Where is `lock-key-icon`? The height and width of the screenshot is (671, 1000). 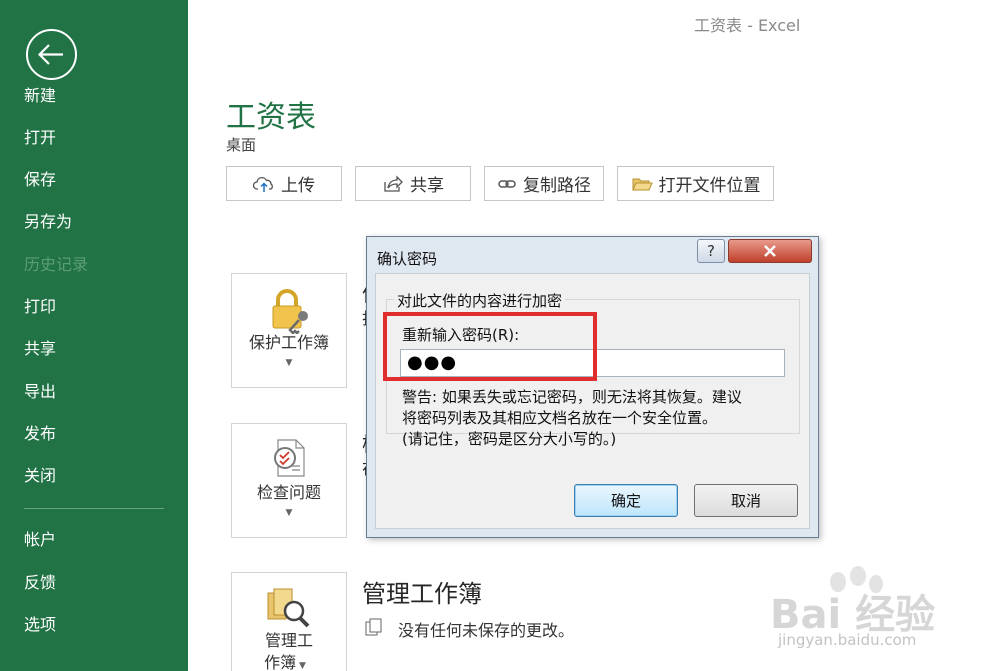
lock-key-icon is located at coordinates (290, 311).